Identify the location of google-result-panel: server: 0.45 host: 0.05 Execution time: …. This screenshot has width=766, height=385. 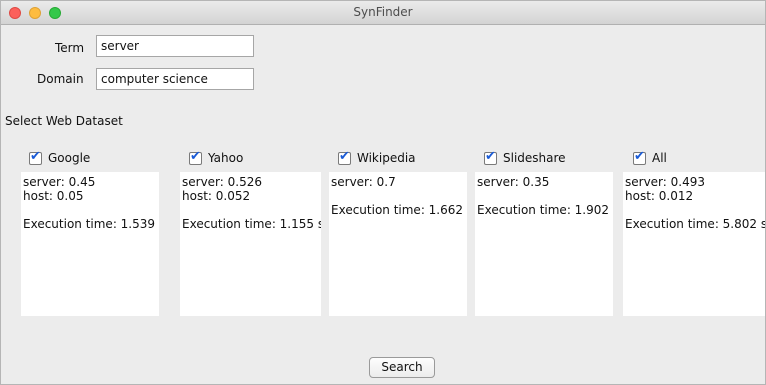
(90, 244).